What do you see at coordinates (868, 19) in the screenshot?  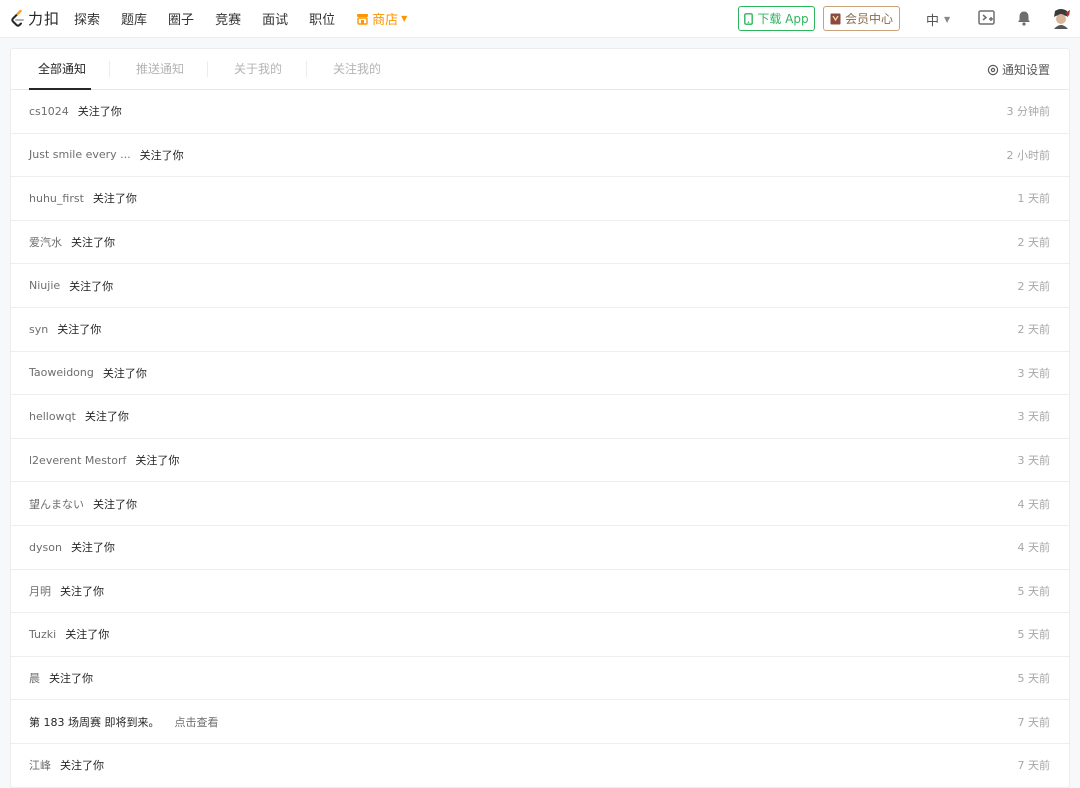 I see `member-center-label: 会员中心` at bounding box center [868, 19].